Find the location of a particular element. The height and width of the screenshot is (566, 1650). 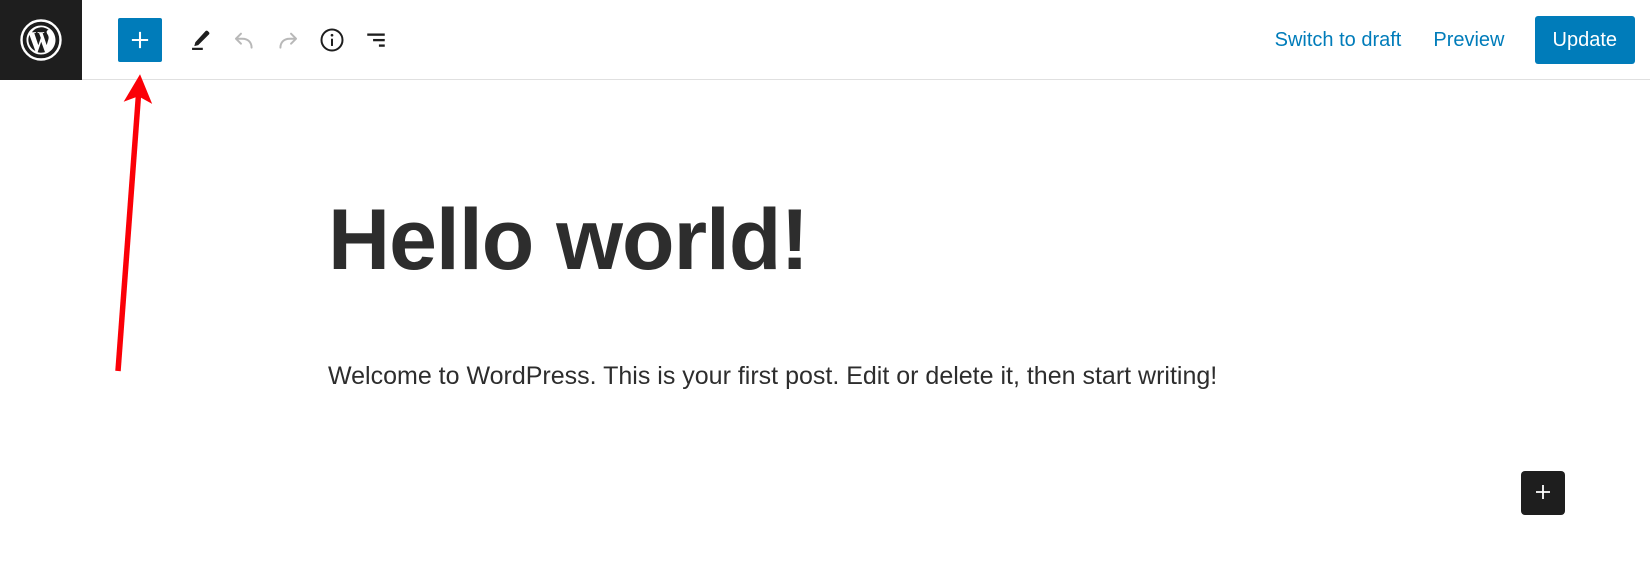

undo-button is located at coordinates (244, 40).